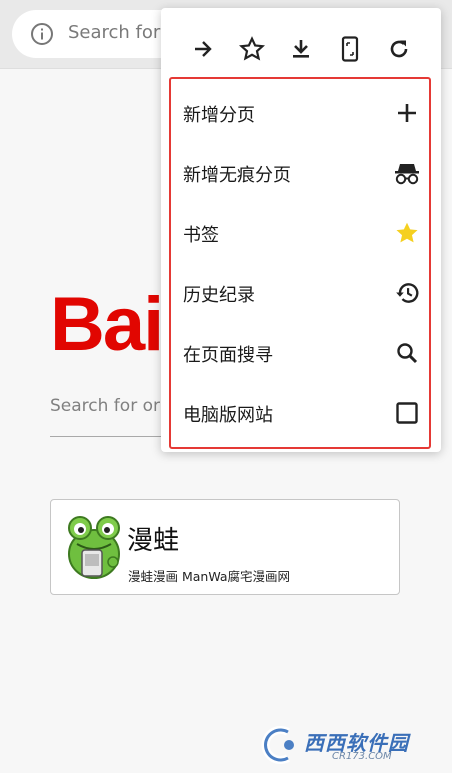  Describe the element at coordinates (228, 415) in the screenshot. I see `menu-item-label: 电脑版网站` at that location.